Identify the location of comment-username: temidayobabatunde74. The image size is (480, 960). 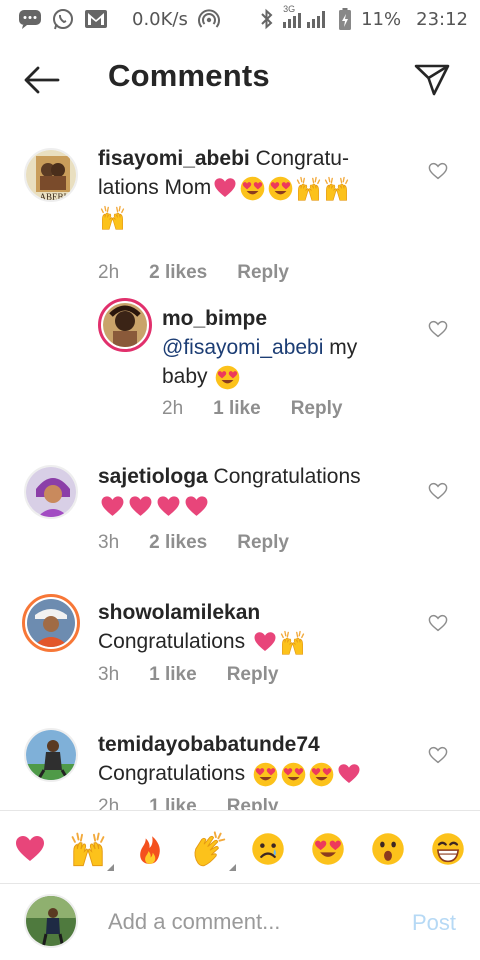
(209, 744).